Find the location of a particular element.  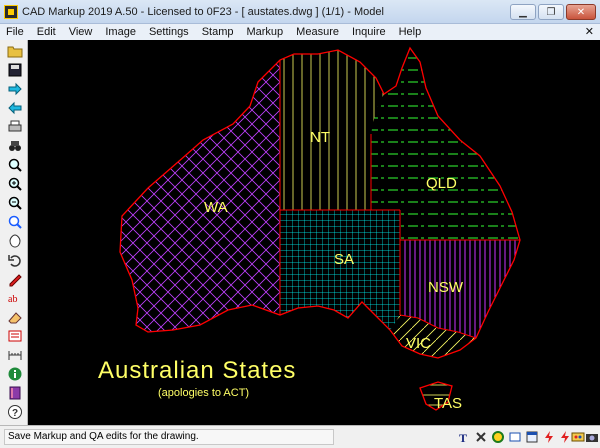

eraser-icon is located at coordinates (15, 317).